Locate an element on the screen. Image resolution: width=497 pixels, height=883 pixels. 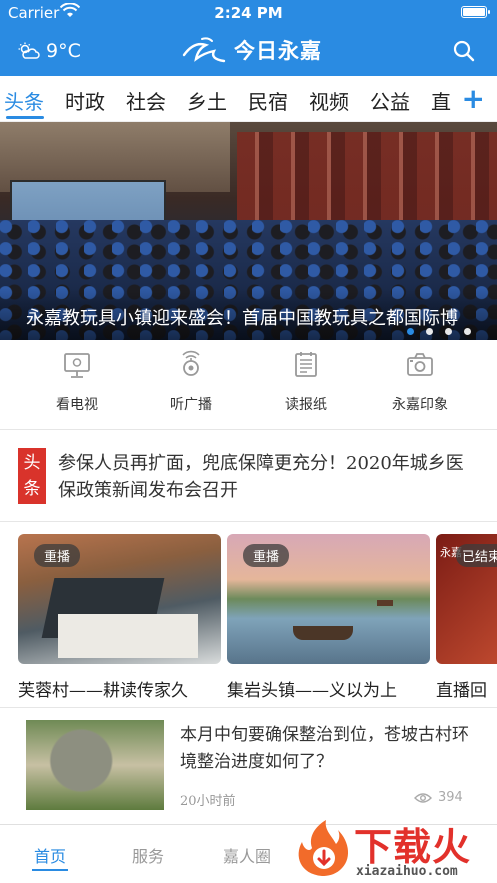
app-brand: 今日永嘉 is located at coordinates (251, 50).